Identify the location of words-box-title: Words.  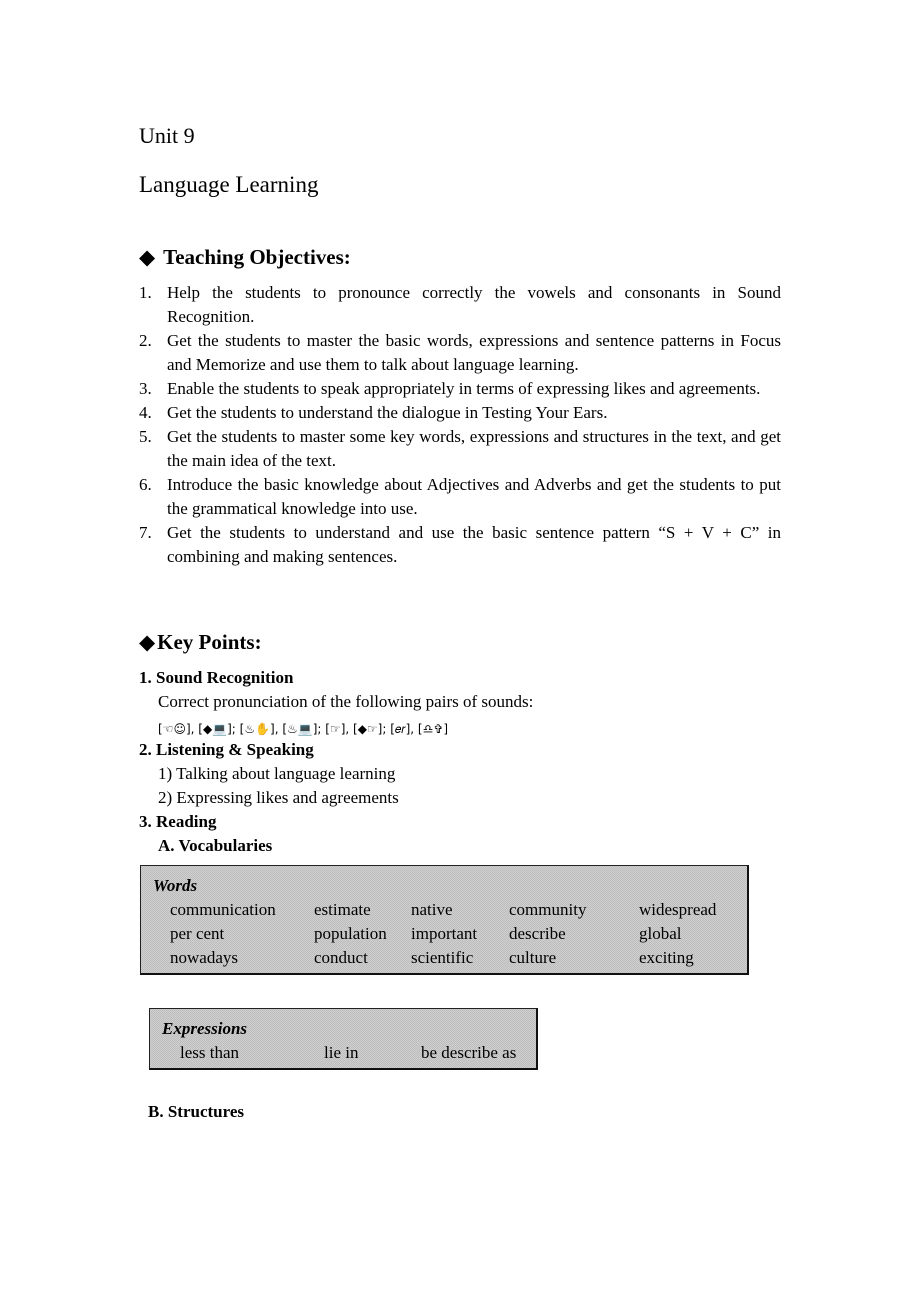
(175, 885).